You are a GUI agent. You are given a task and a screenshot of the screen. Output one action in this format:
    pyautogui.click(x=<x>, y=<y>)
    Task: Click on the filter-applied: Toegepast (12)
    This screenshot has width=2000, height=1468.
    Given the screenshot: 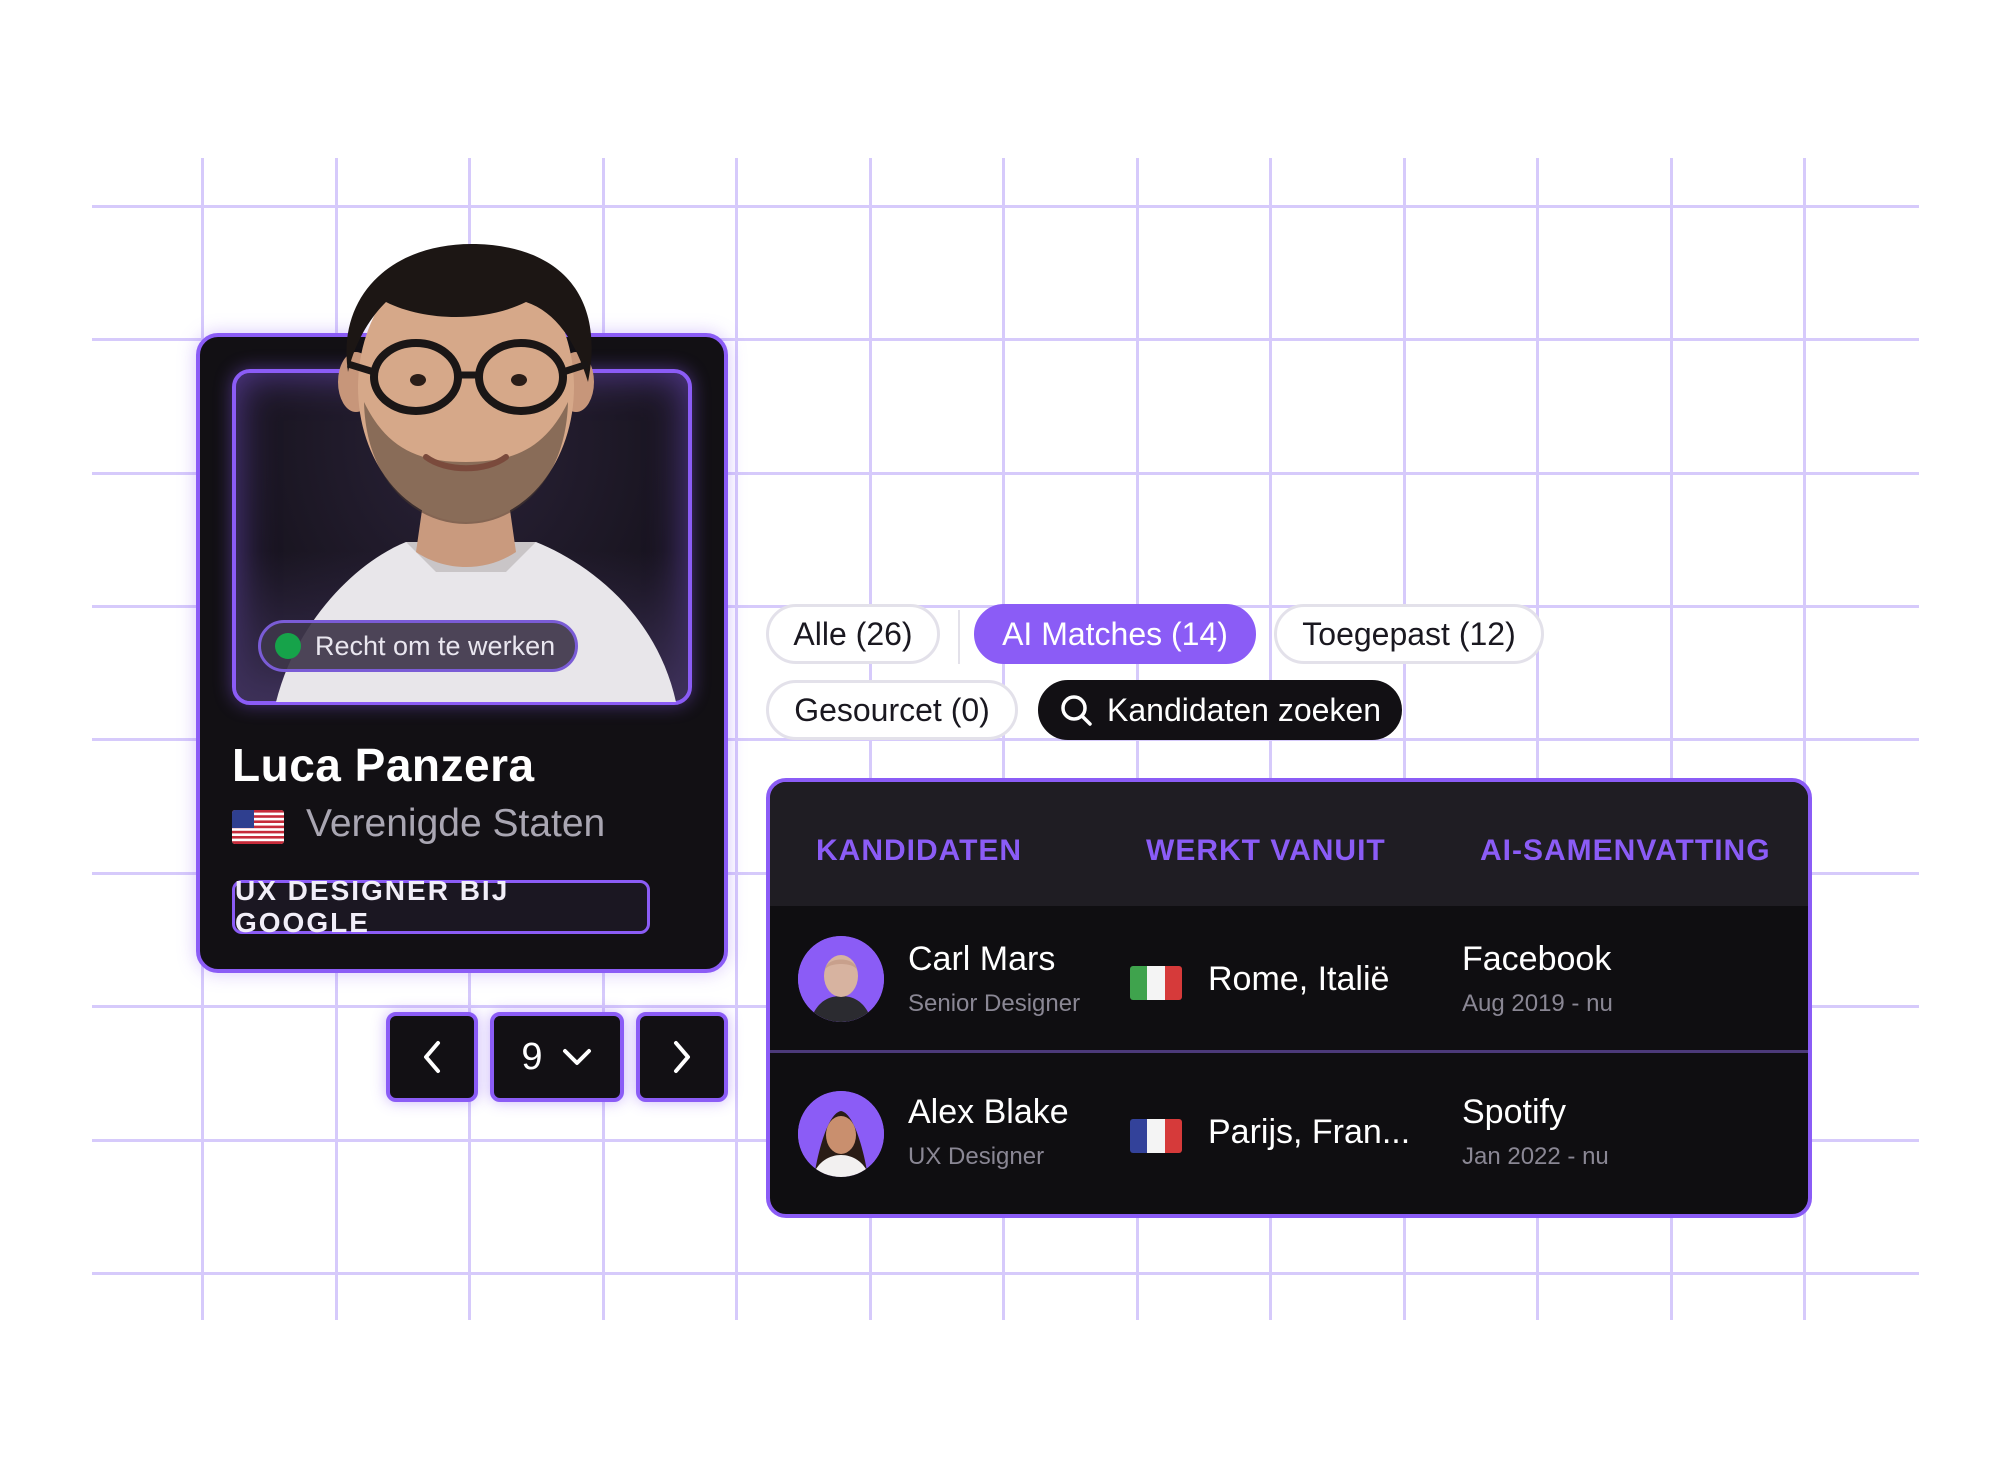 What is the action you would take?
    pyautogui.click(x=1409, y=634)
    